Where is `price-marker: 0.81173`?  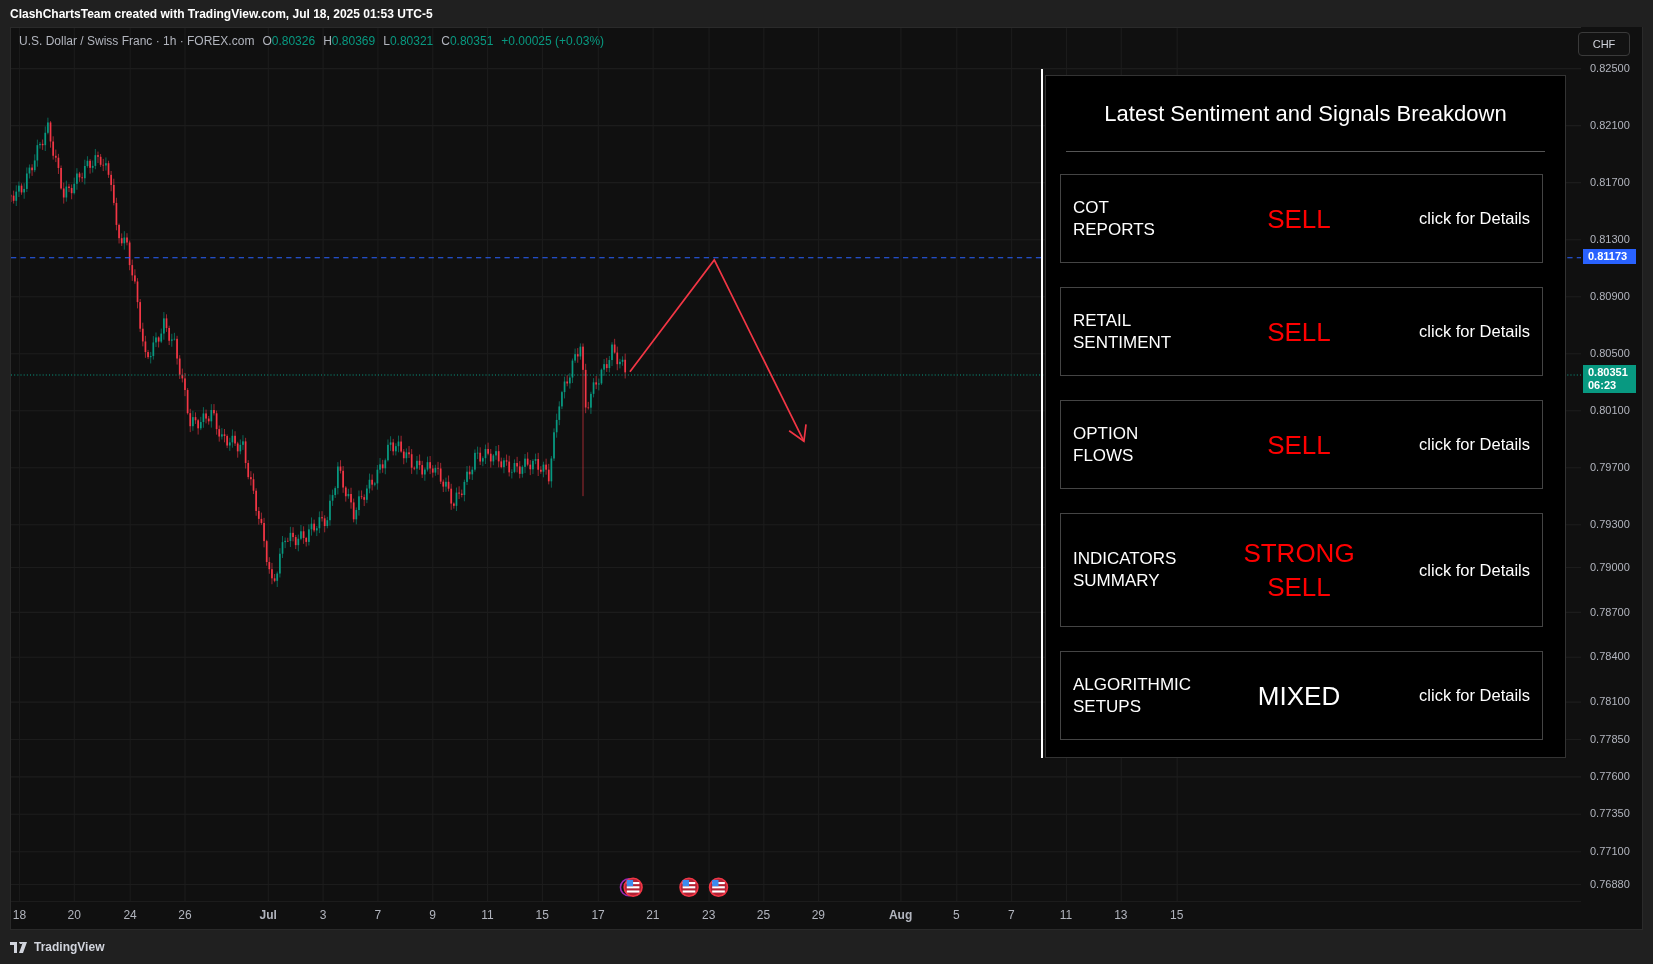
price-marker: 0.81173 is located at coordinates (1609, 257).